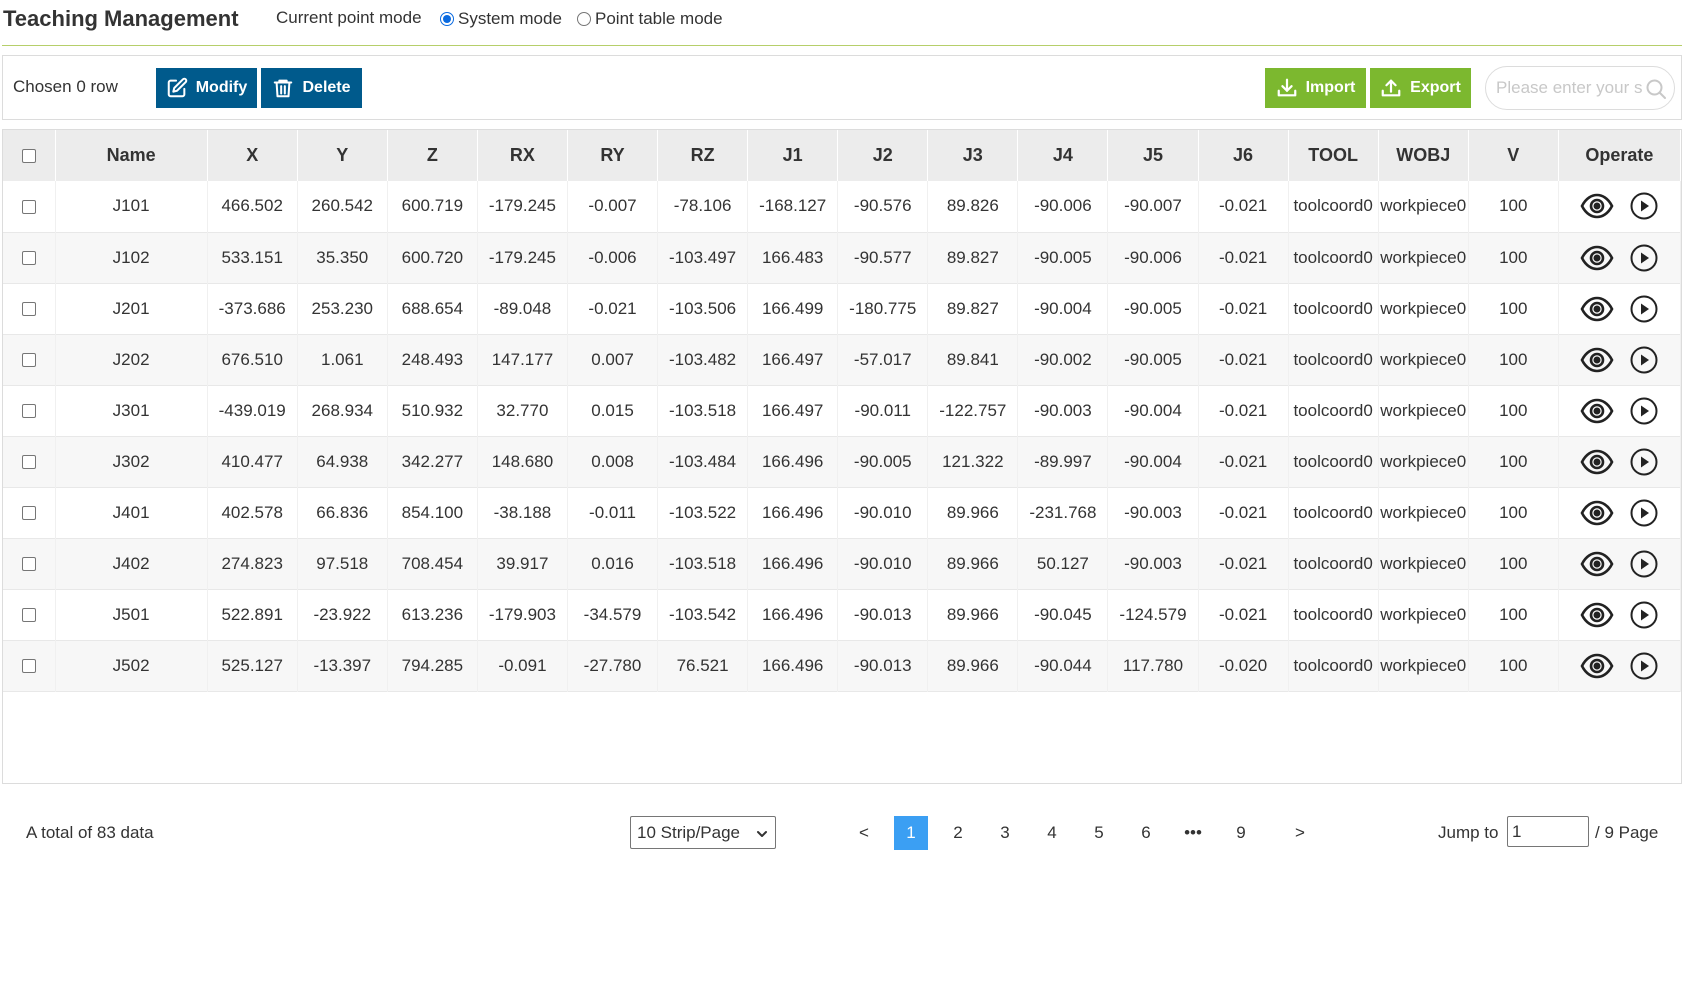 Image resolution: width=1686 pixels, height=990 pixels. Describe the element at coordinates (206, 88) in the screenshot. I see `modify-button: Modify` at that location.